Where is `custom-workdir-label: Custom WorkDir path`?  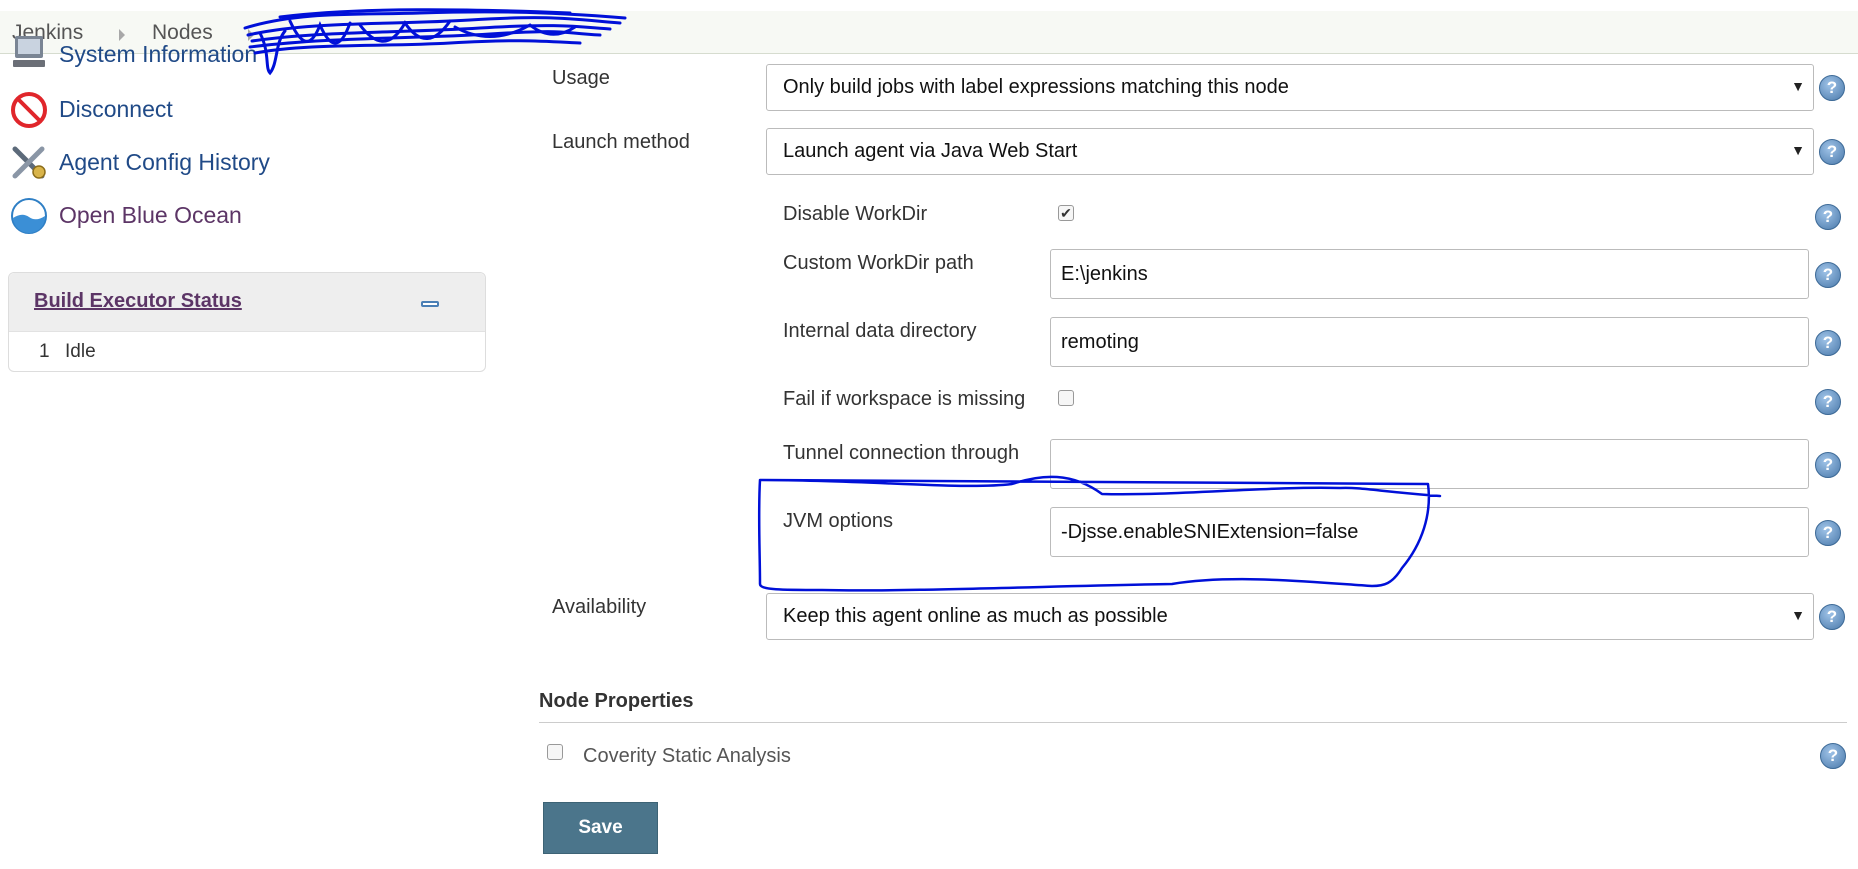
custom-workdir-label: Custom WorkDir path is located at coordinates (878, 263).